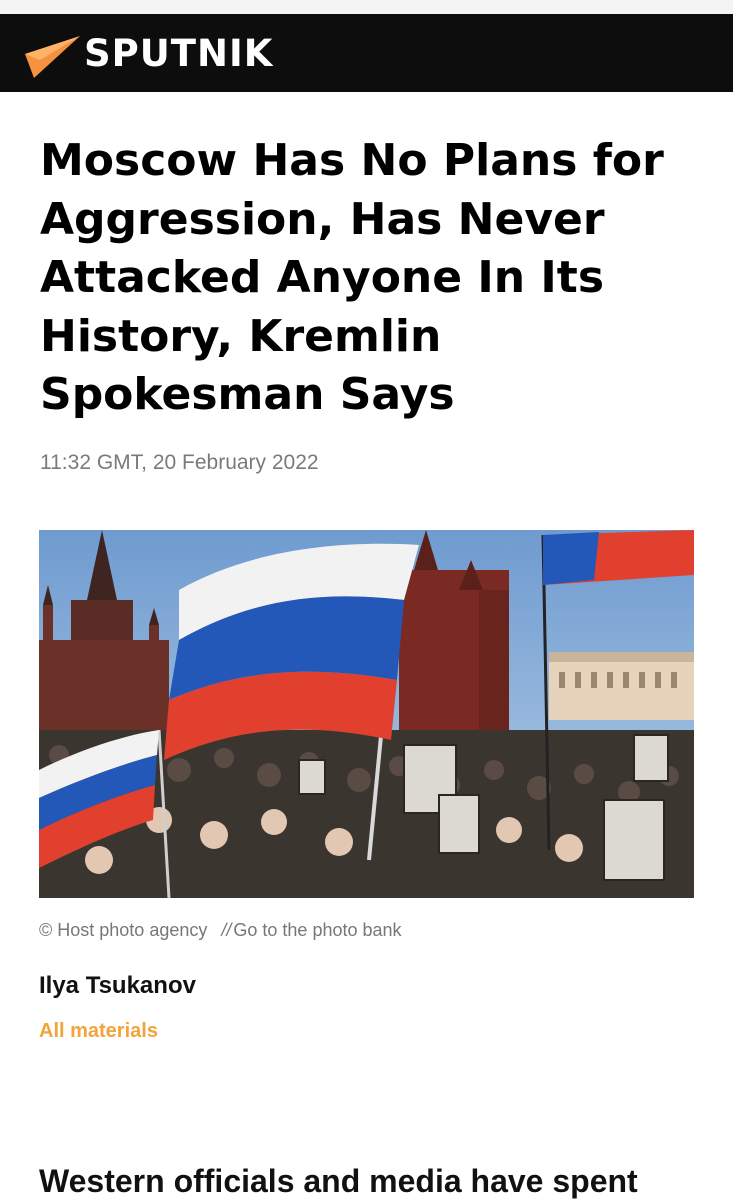 The image size is (733, 1200). What do you see at coordinates (52, 57) in the screenshot?
I see `sputnik-logo-icon` at bounding box center [52, 57].